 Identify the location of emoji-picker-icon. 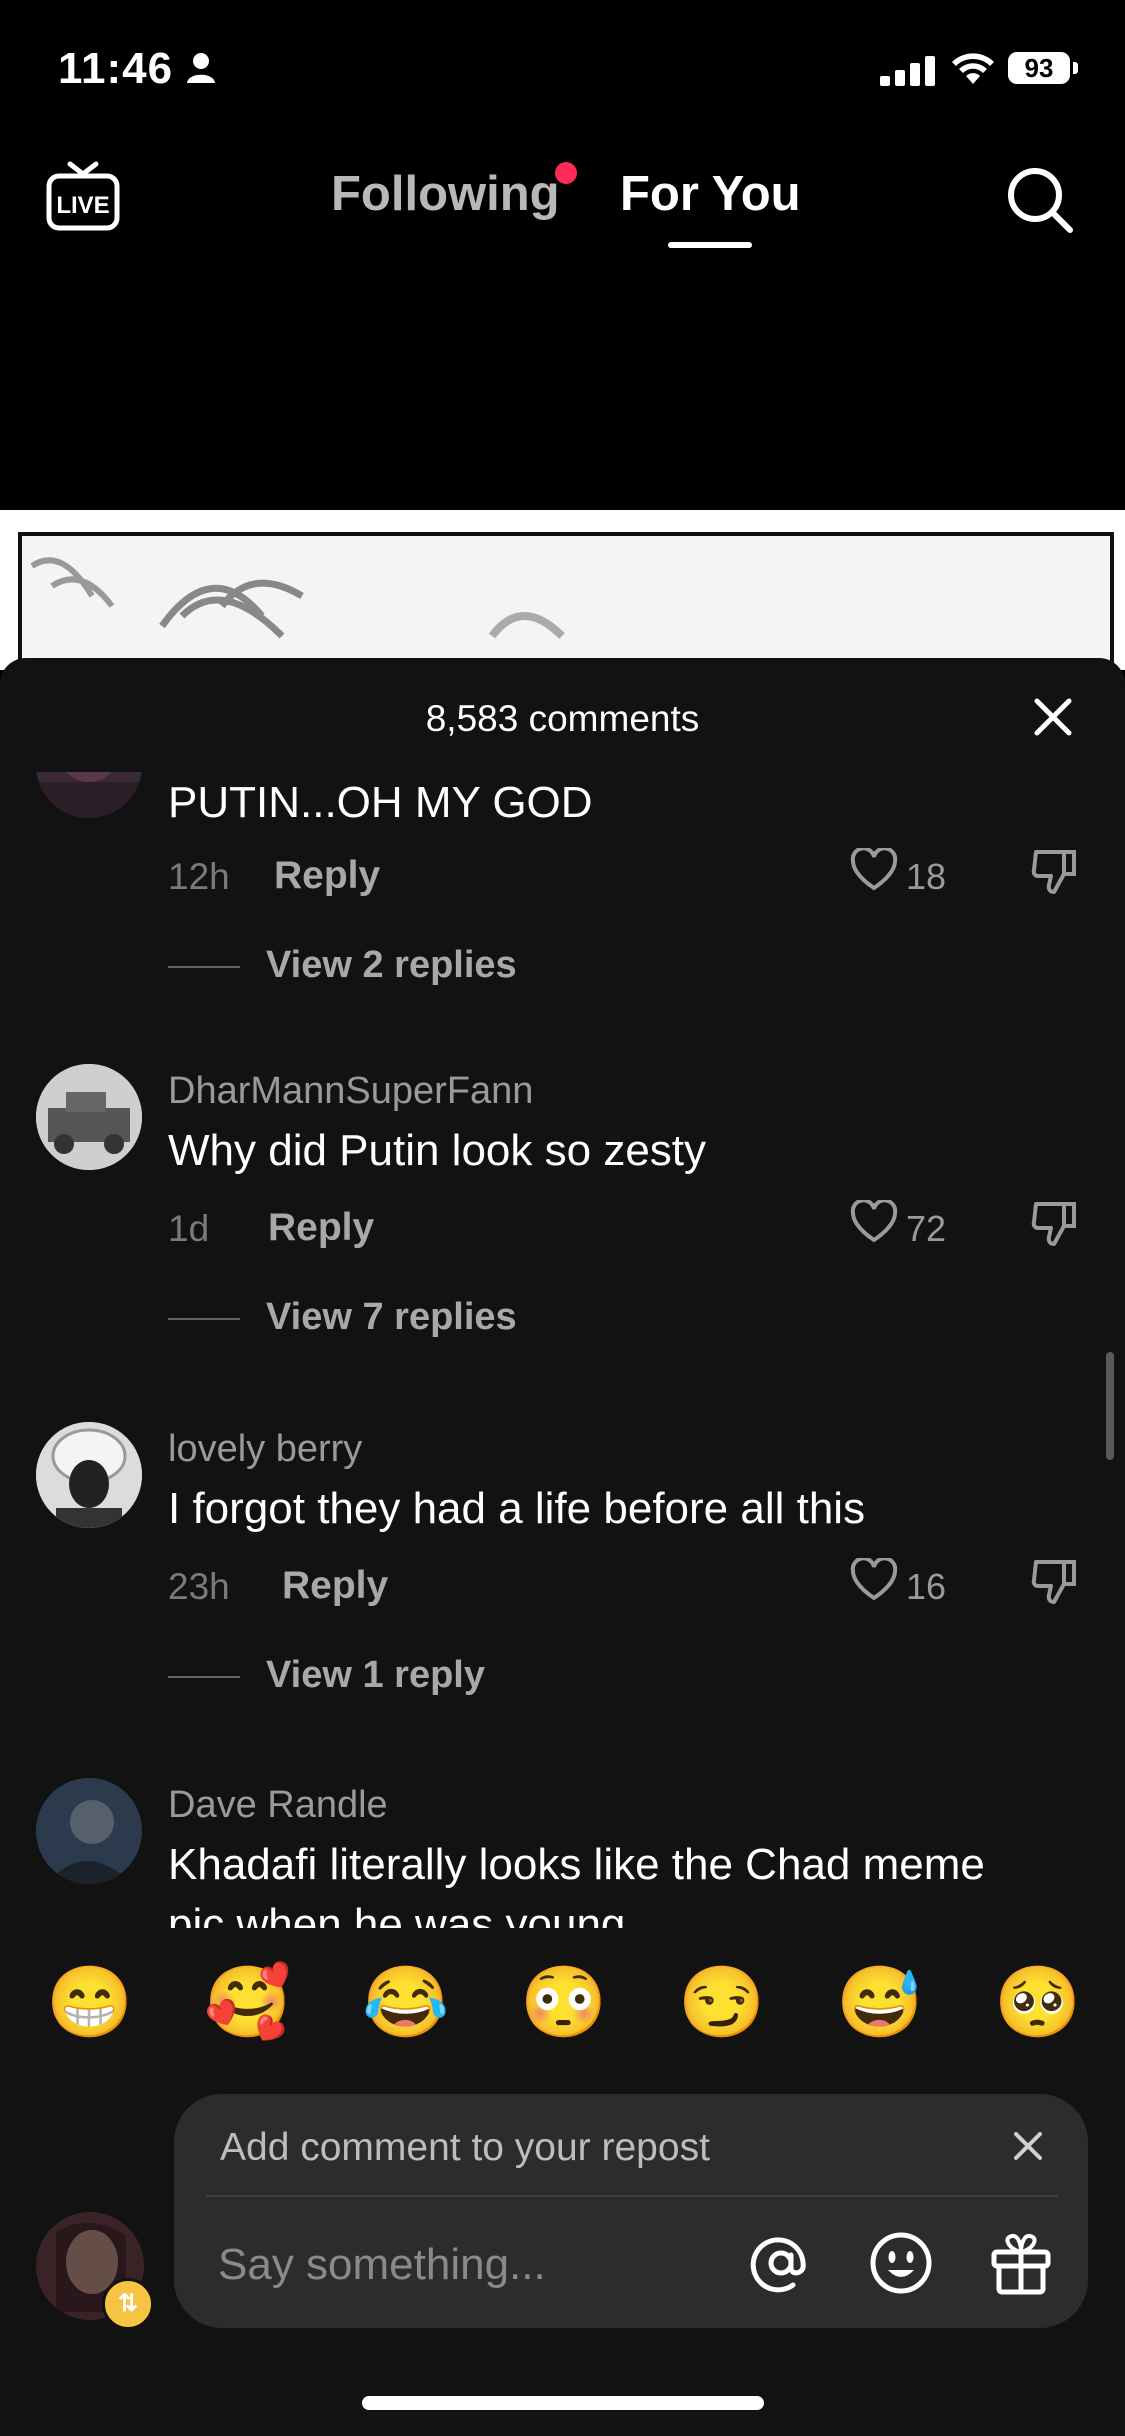
(901, 2263).